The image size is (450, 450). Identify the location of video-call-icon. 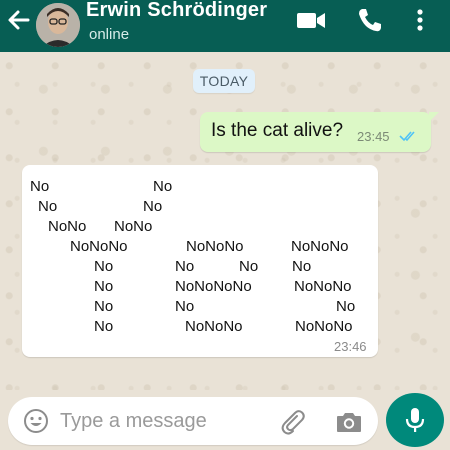
(311, 20).